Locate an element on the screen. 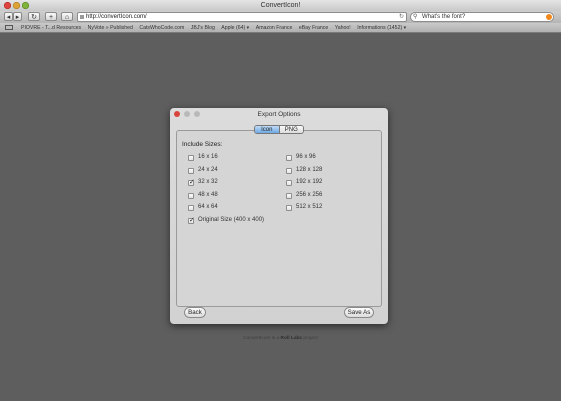  bookmark-item: Amazon France is located at coordinates (274, 28).